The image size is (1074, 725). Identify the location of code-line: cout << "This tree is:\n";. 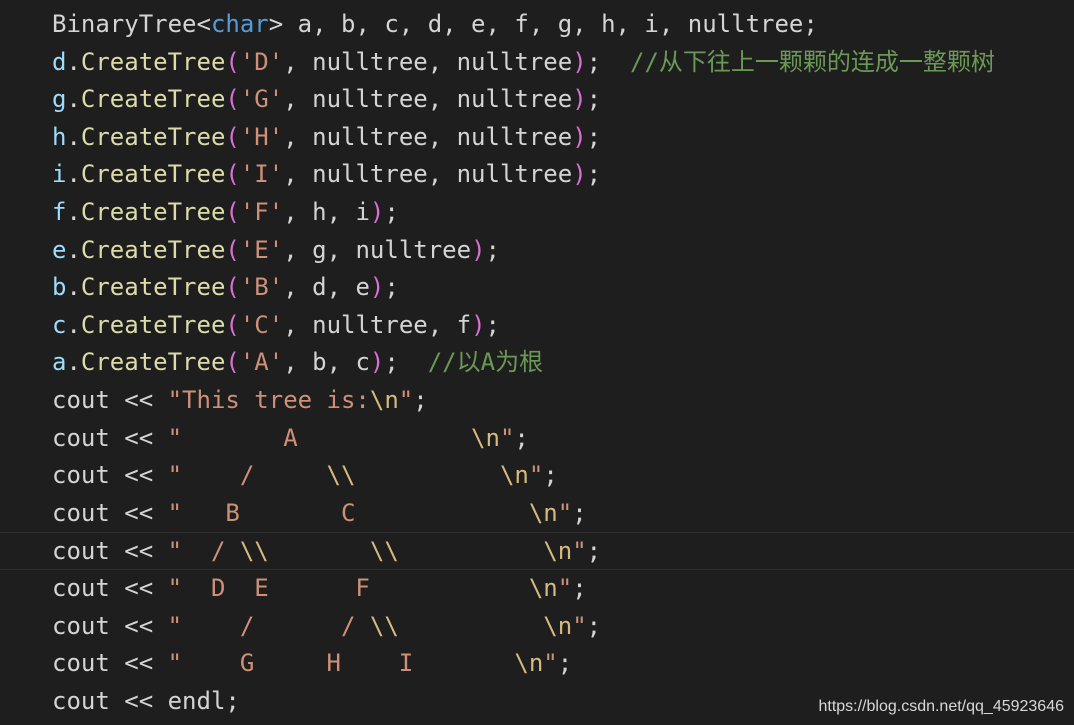
(537, 401).